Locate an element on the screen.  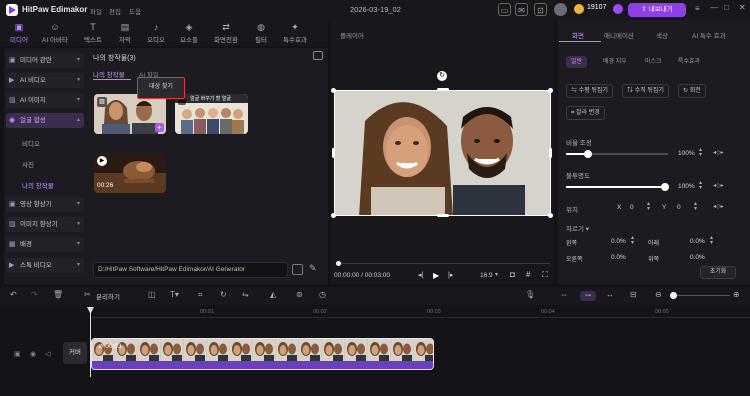
flip-vertical-button: ⇅ 수직 뒤집기 is located at coordinates (645, 91).